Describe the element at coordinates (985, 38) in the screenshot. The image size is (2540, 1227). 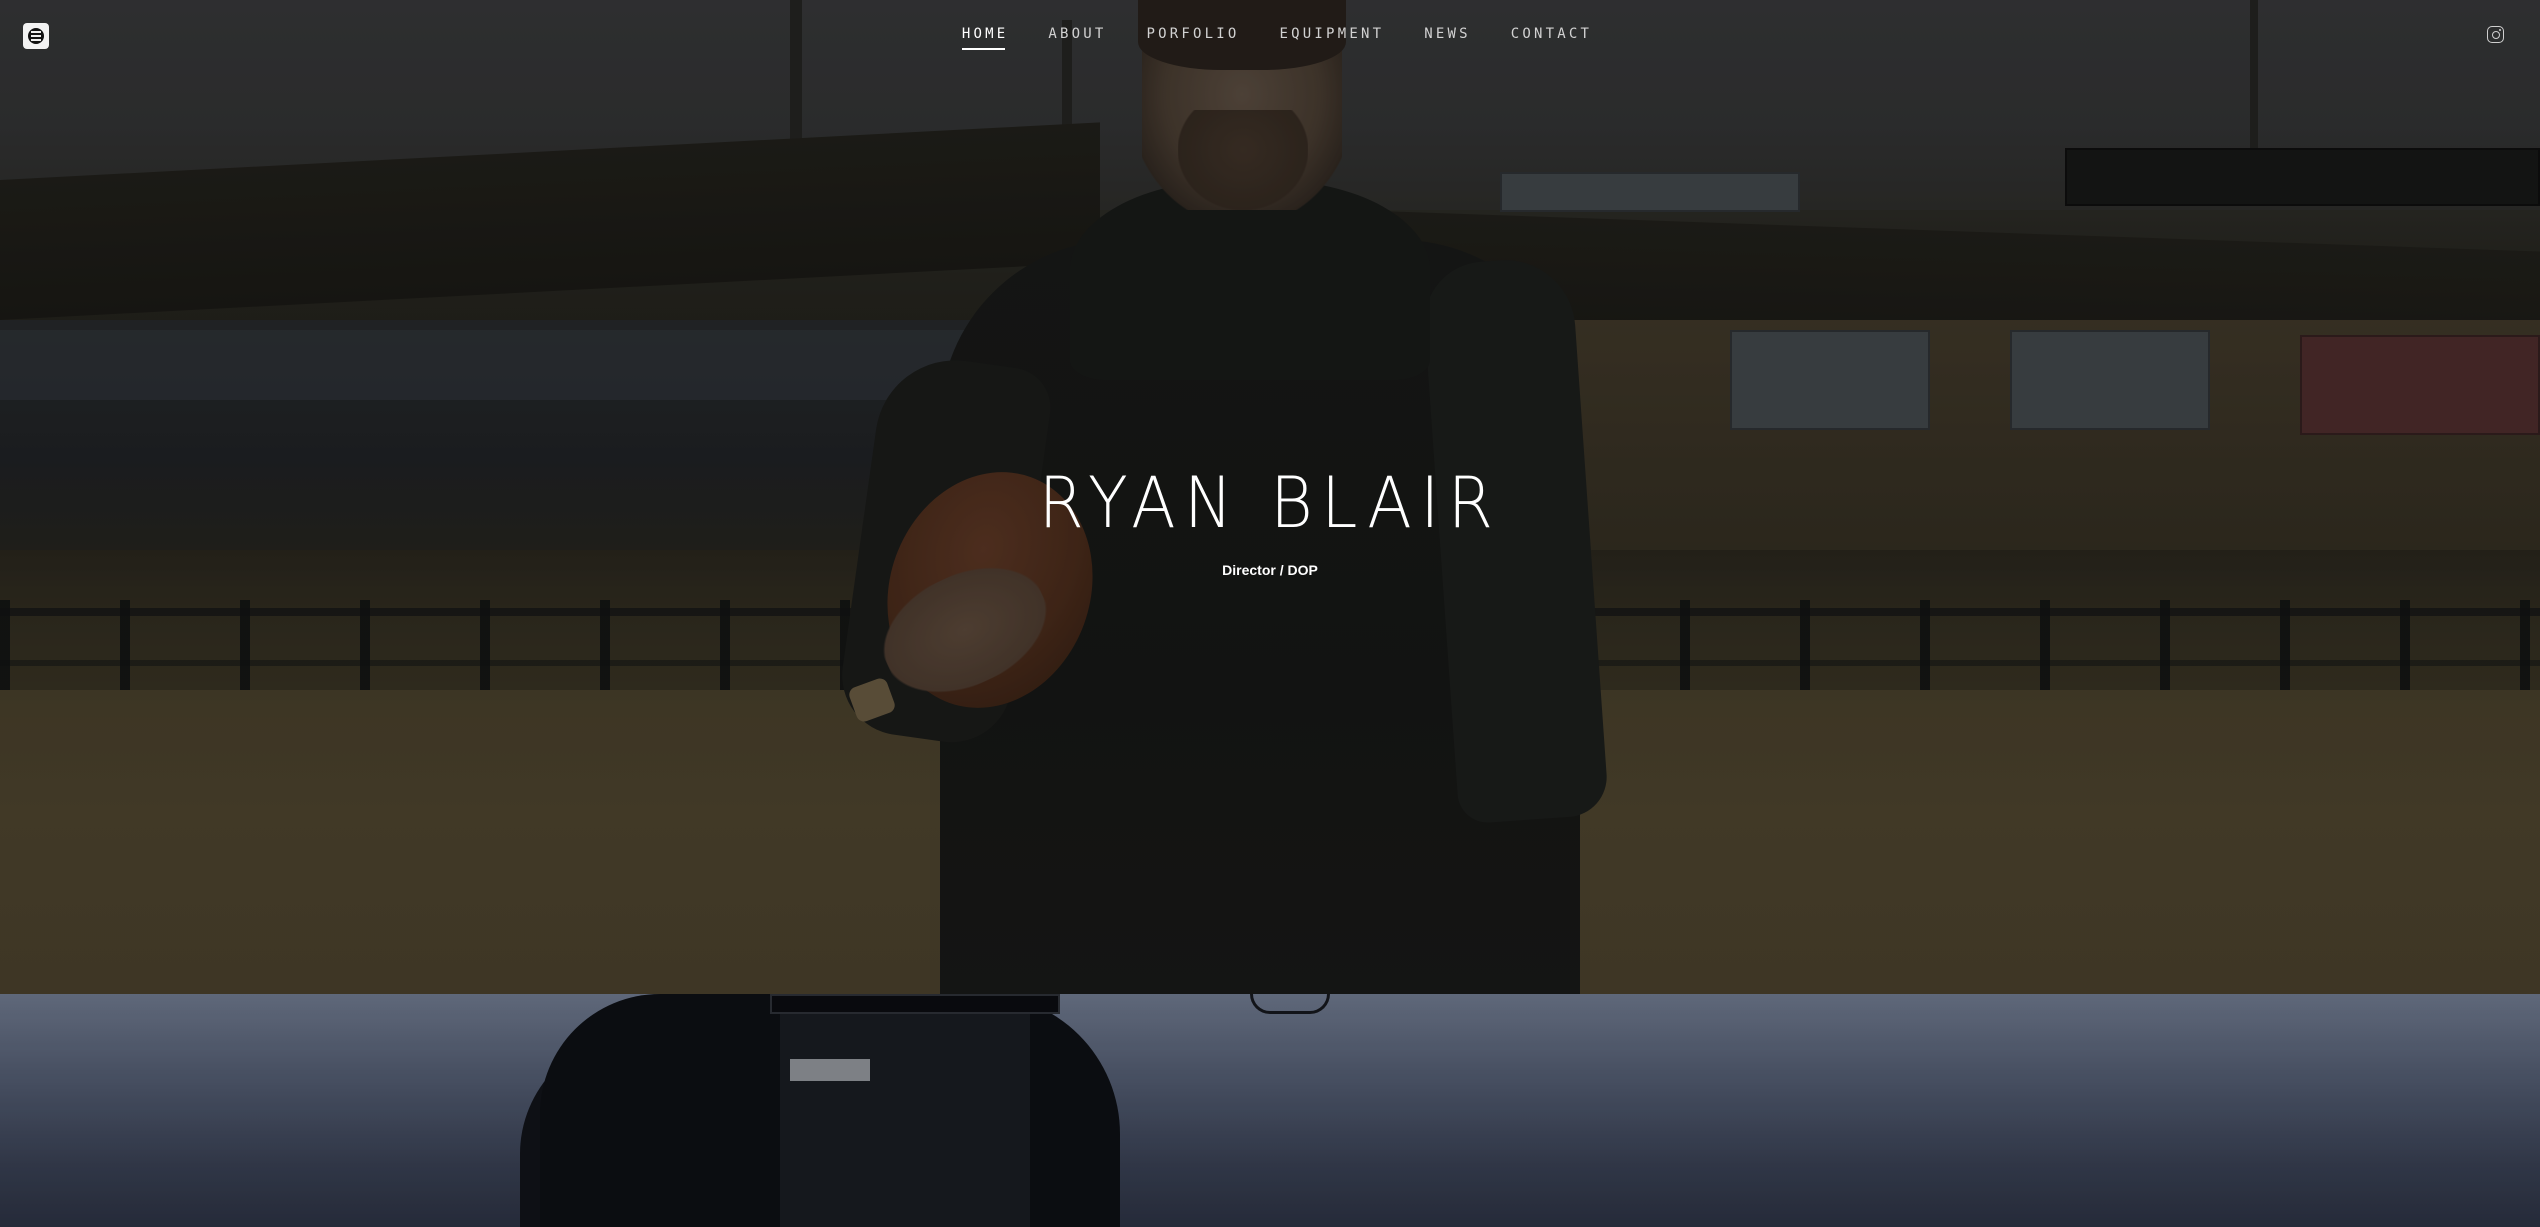
I see `nav-item-home: HOME` at that location.